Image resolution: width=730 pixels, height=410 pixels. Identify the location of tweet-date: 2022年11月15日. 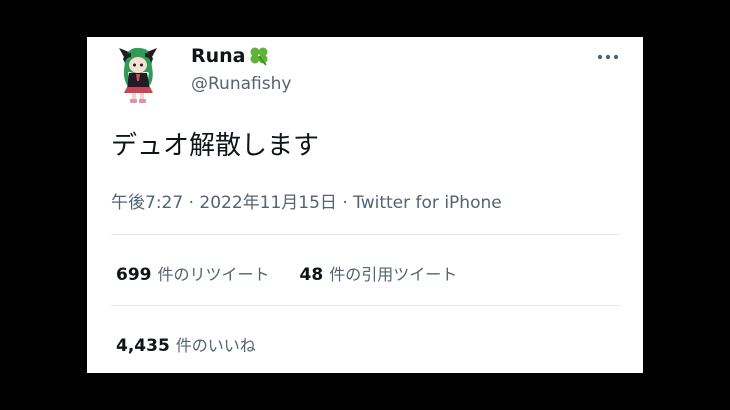
(268, 203).